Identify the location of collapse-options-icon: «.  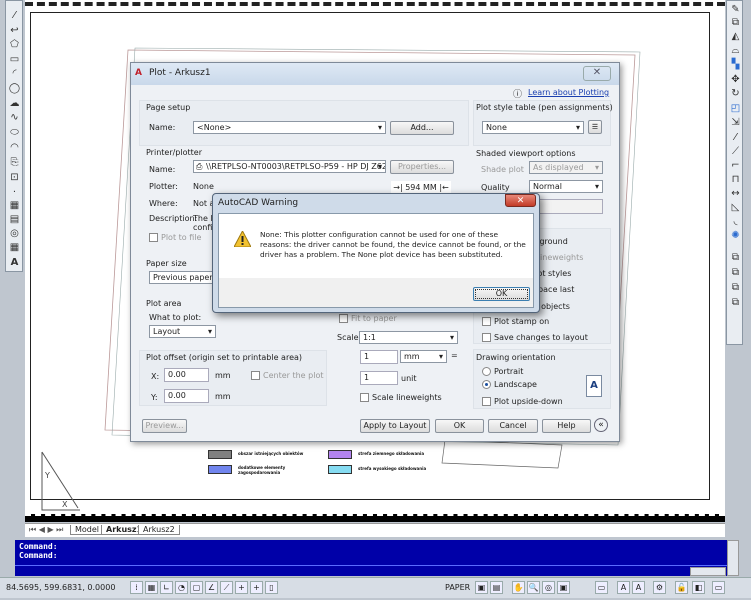
(601, 425).